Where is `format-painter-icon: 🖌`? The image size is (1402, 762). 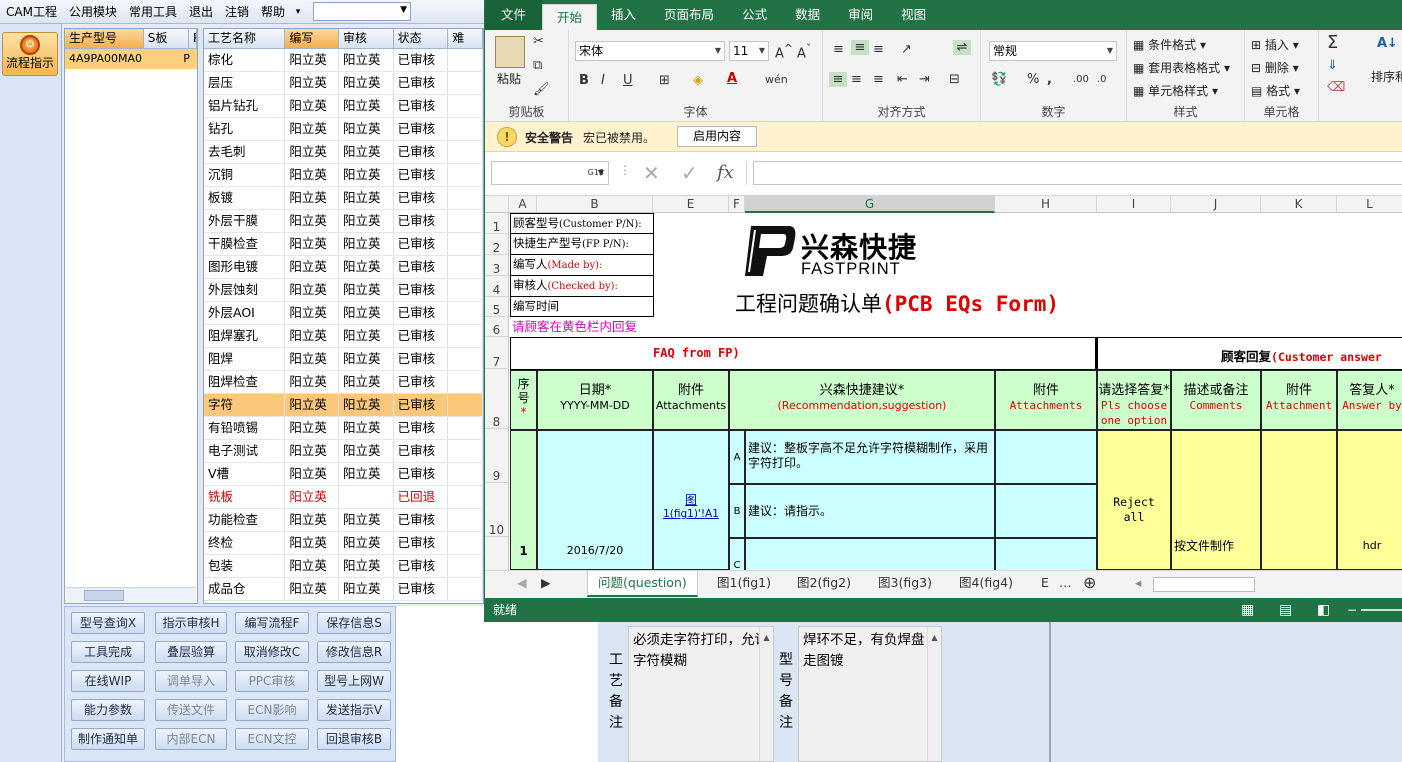
format-painter-icon: 🖌 is located at coordinates (541, 89).